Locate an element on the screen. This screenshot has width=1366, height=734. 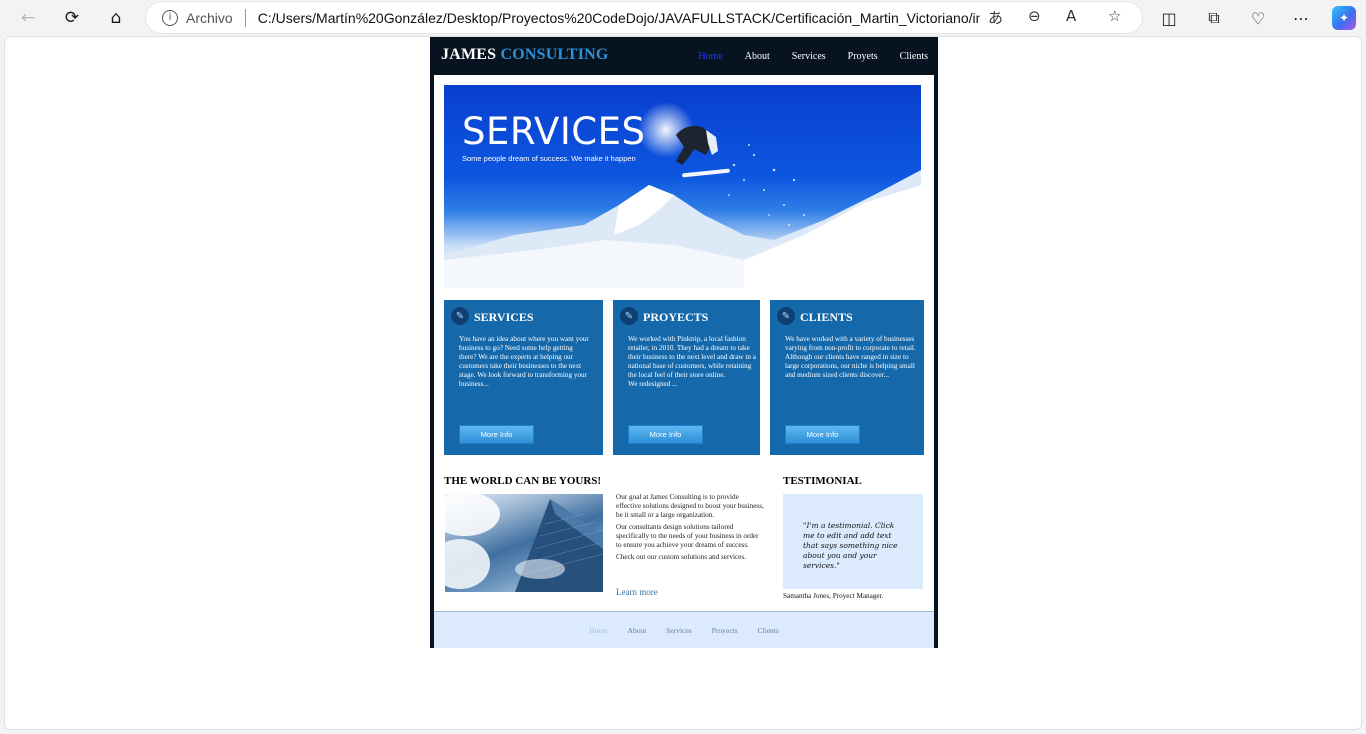
copilot-icon: ✦ is located at coordinates (1344, 18).